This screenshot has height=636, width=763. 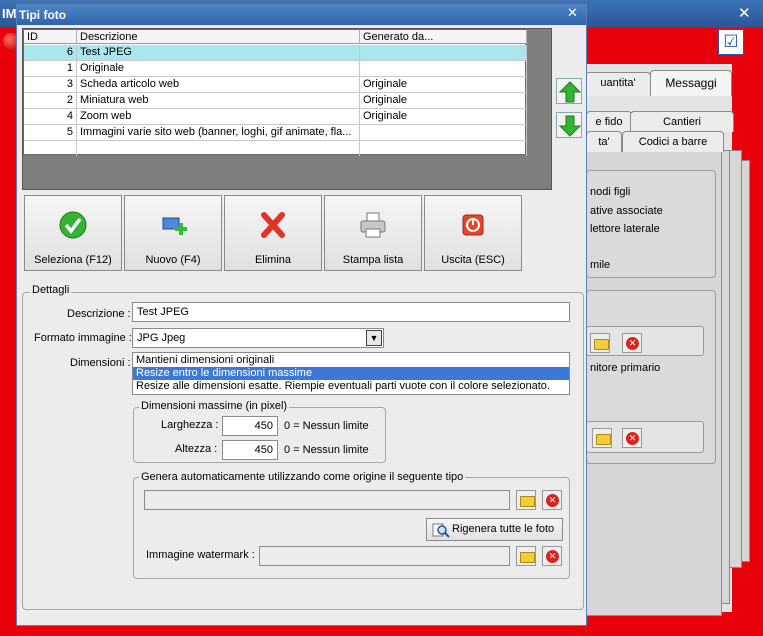 What do you see at coordinates (50, 148) in the screenshot?
I see `cell-id` at bounding box center [50, 148].